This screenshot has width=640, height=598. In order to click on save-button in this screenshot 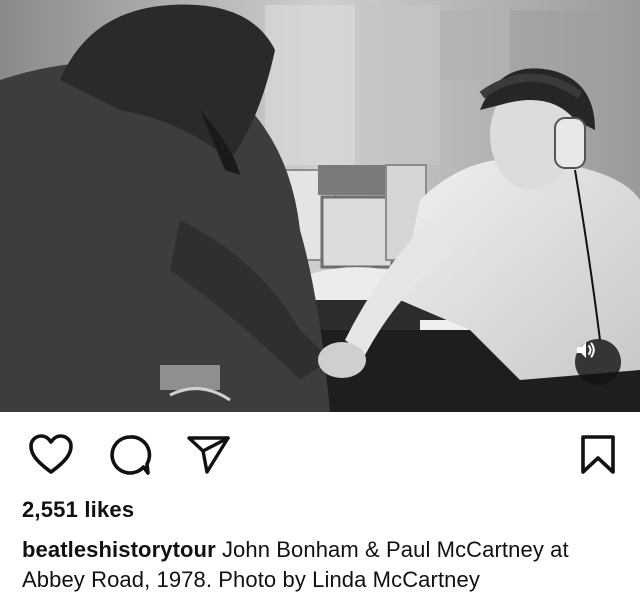, I will do `click(598, 457)`.